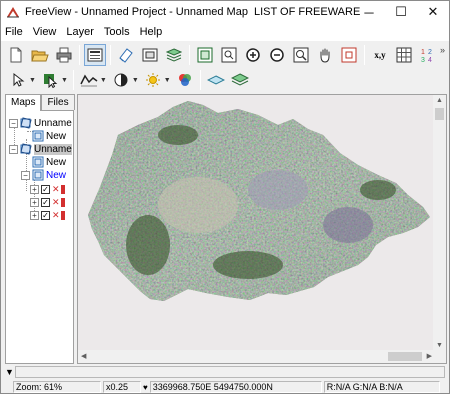 Image resolution: width=450 pixels, height=394 pixels. I want to click on menu-help: Help, so click(152, 32).